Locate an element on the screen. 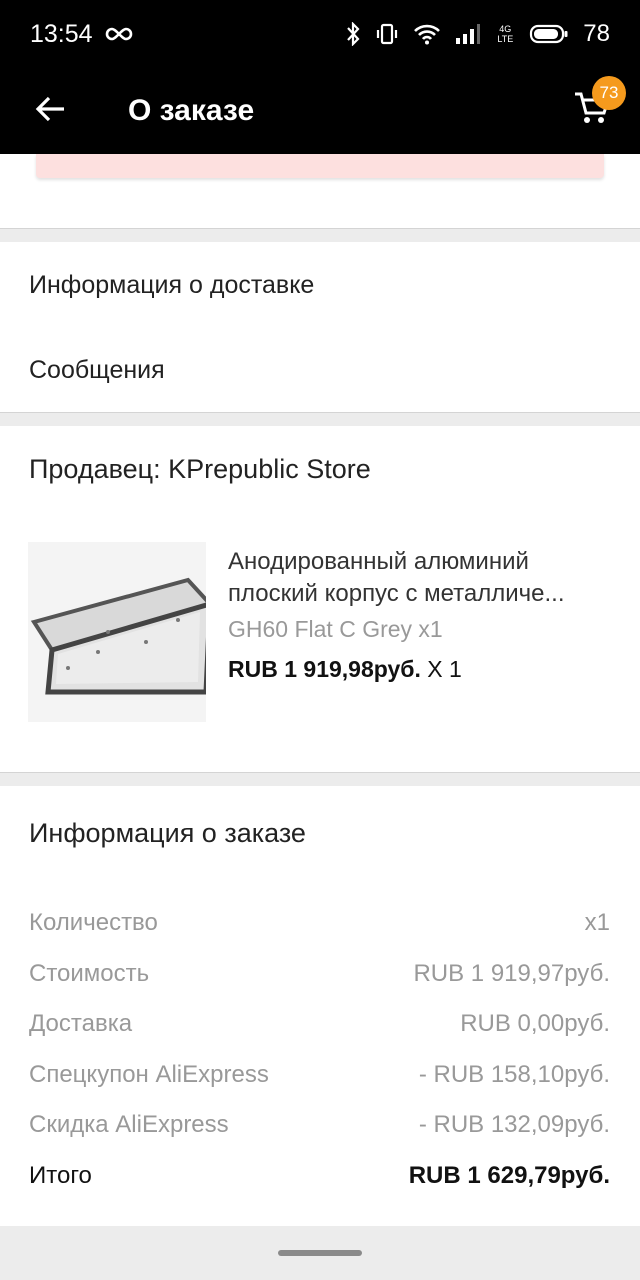  row-label: Спецкупон AliExpress is located at coordinates (149, 1074).